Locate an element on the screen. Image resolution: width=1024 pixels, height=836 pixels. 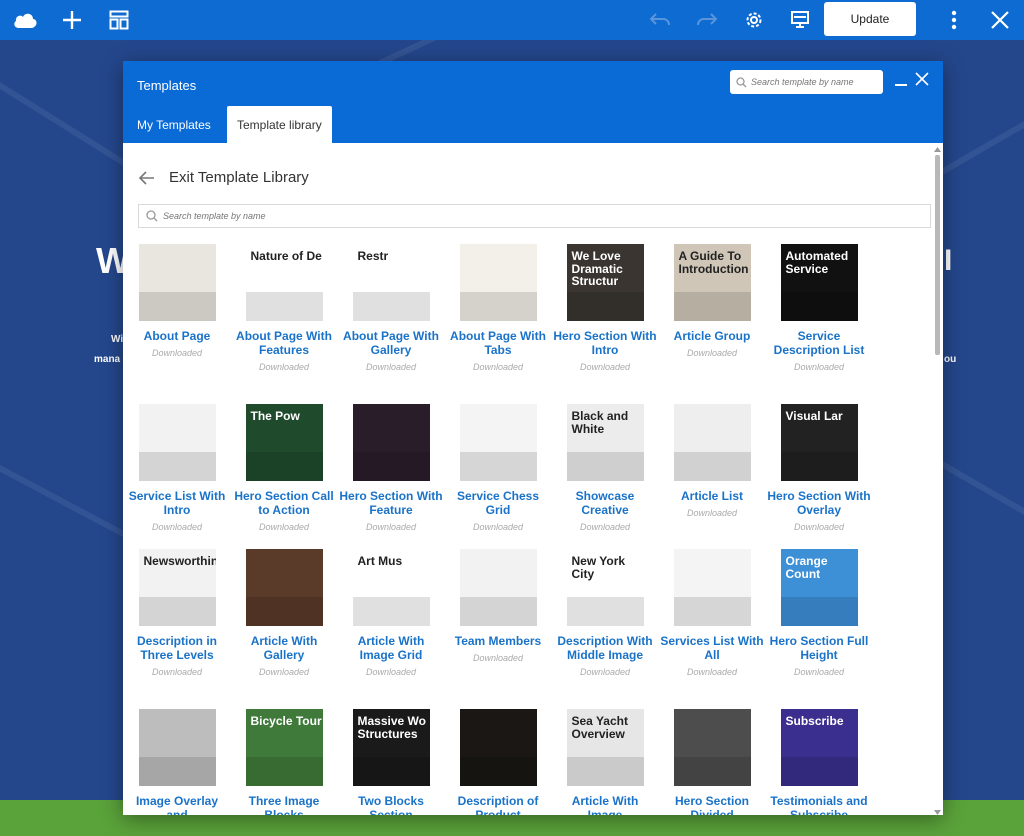
redo-icon is located at coordinates (707, 20).